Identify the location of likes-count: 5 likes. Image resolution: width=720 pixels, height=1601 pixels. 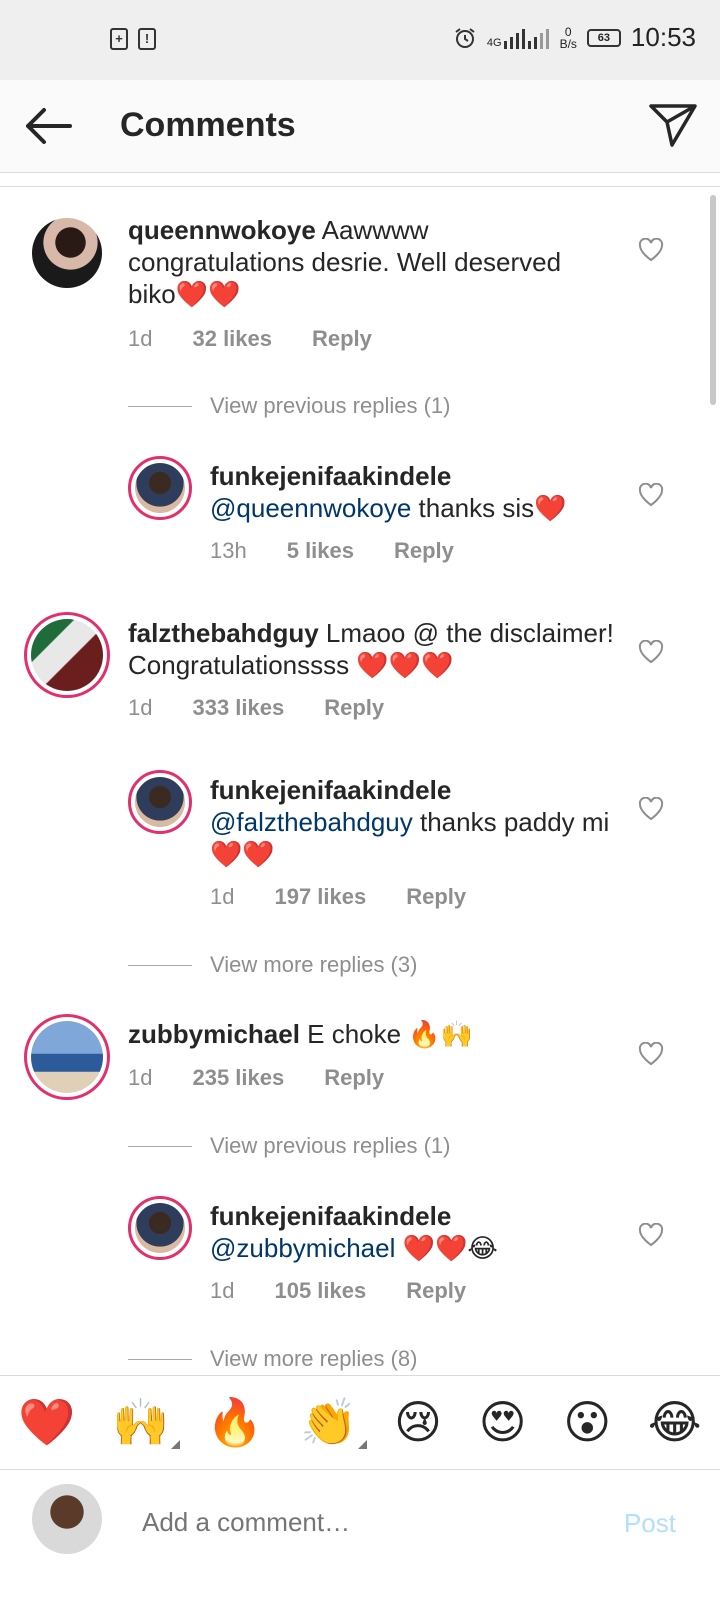
(320, 551).